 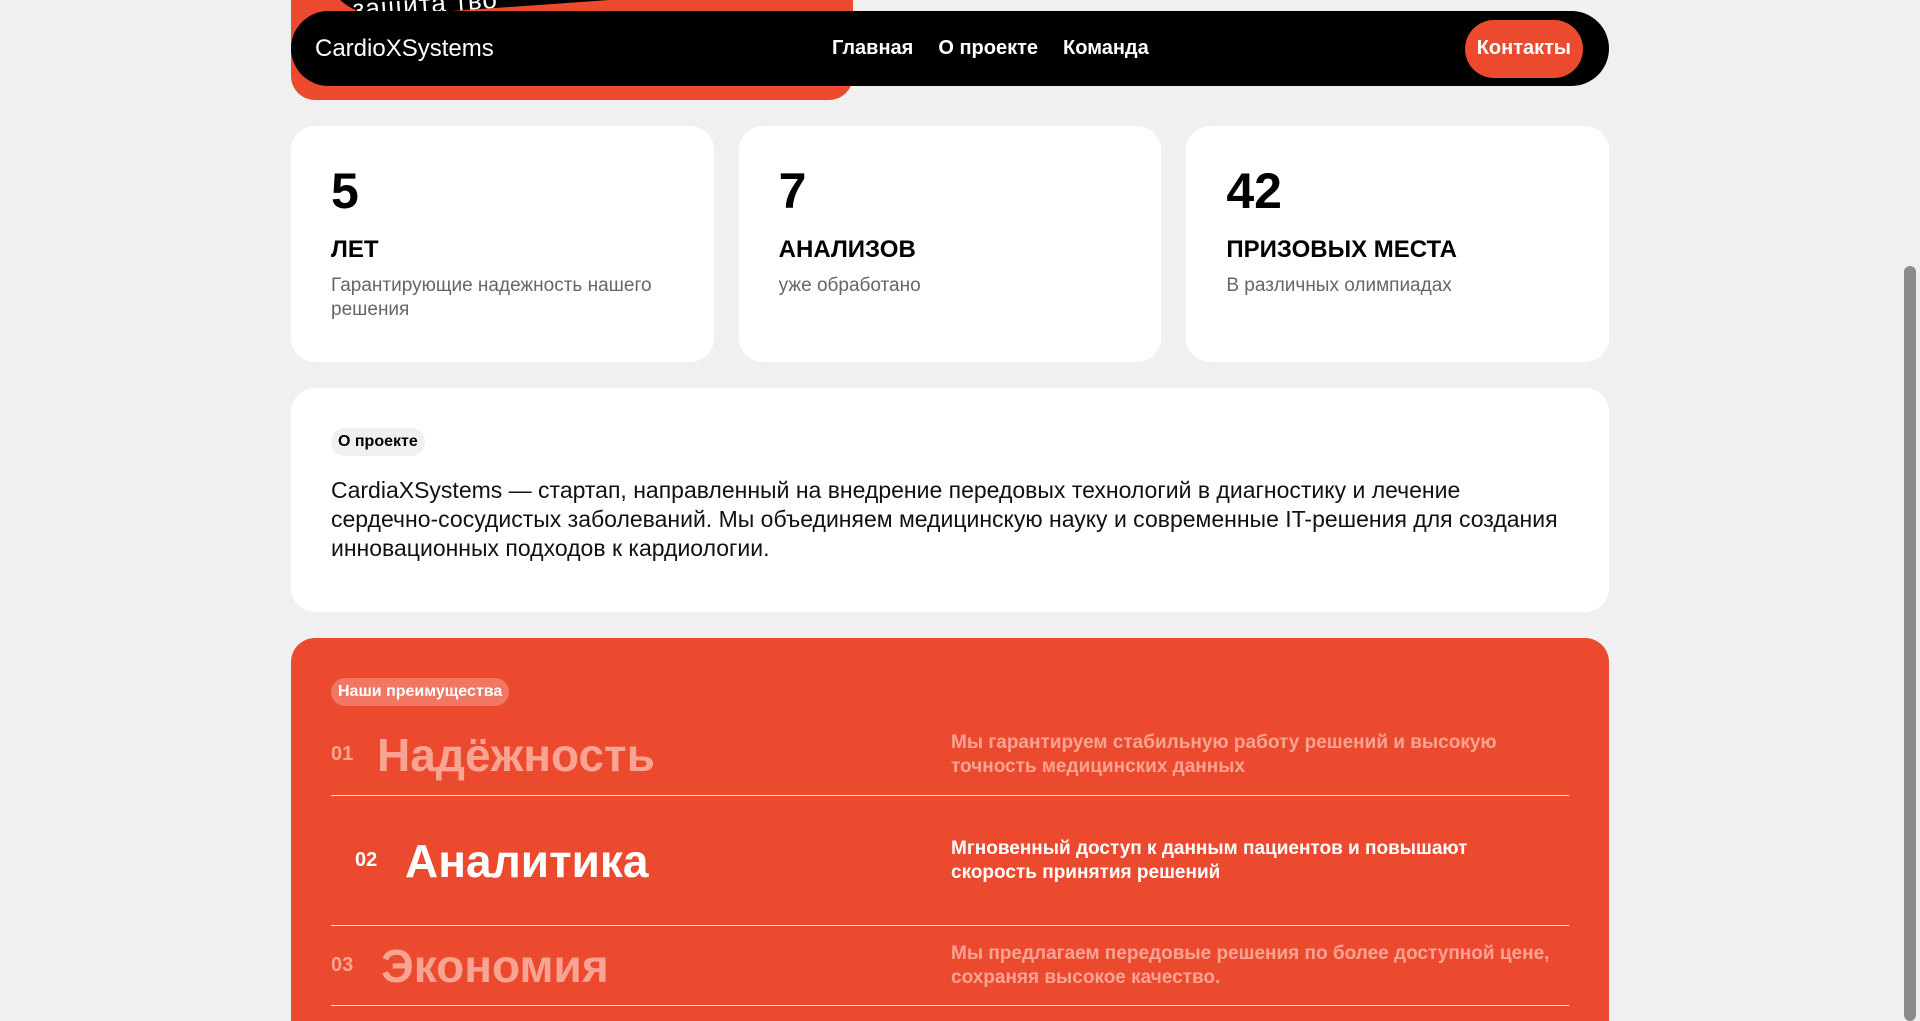 I want to click on advantage-number: 01, so click(x=342, y=754).